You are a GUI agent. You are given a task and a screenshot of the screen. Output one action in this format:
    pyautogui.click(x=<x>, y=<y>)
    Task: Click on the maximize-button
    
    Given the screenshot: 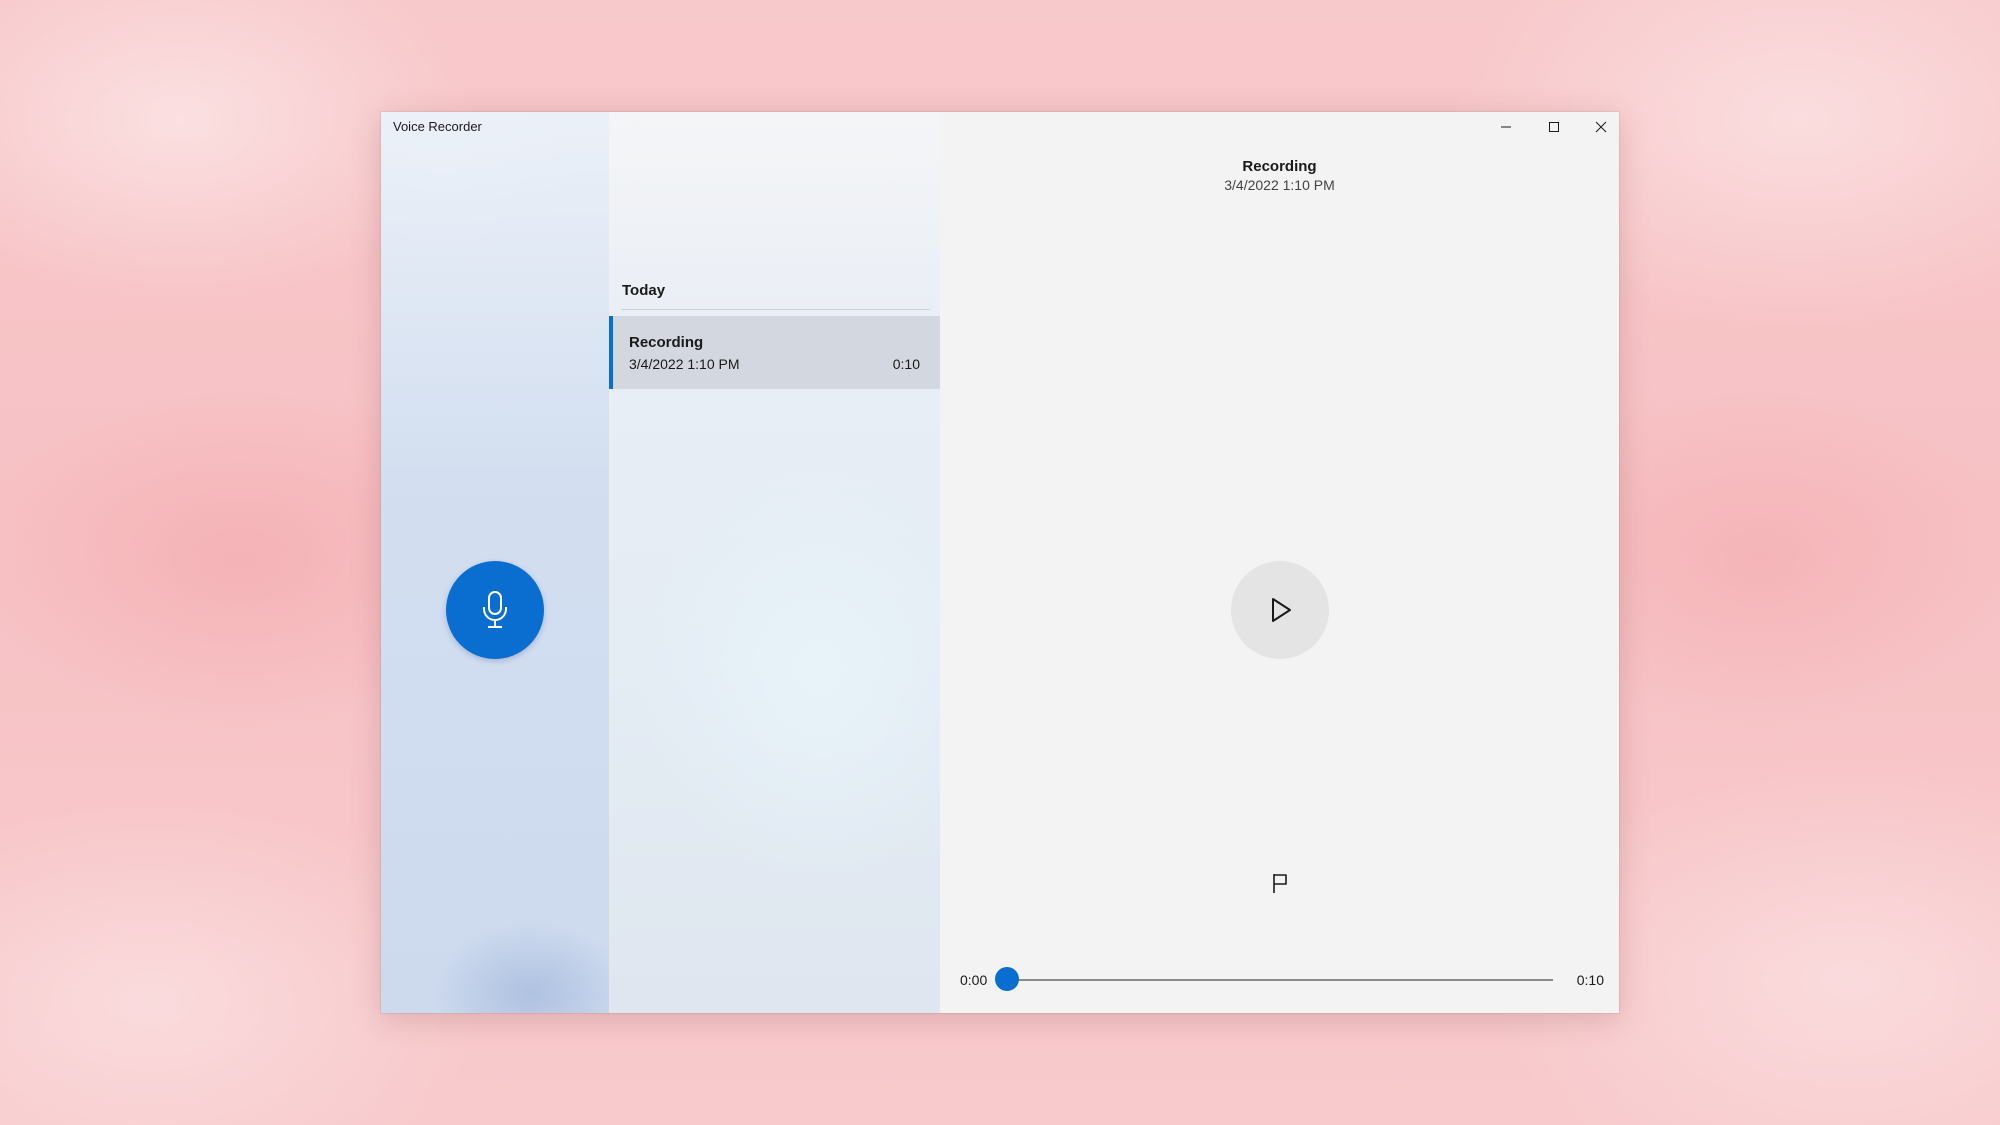 What is the action you would take?
    pyautogui.click(x=1554, y=127)
    